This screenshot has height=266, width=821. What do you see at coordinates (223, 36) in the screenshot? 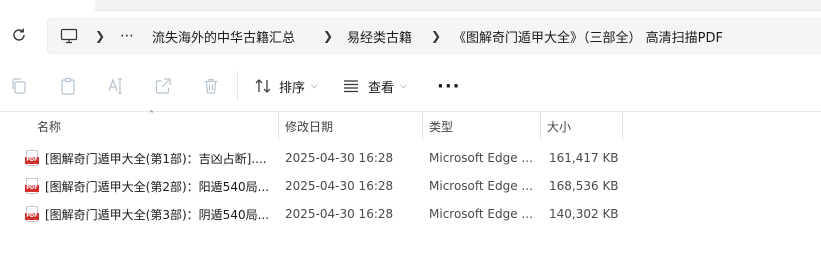
I see `breadcrumb-item: 流失海外的中华古籍汇总` at bounding box center [223, 36].